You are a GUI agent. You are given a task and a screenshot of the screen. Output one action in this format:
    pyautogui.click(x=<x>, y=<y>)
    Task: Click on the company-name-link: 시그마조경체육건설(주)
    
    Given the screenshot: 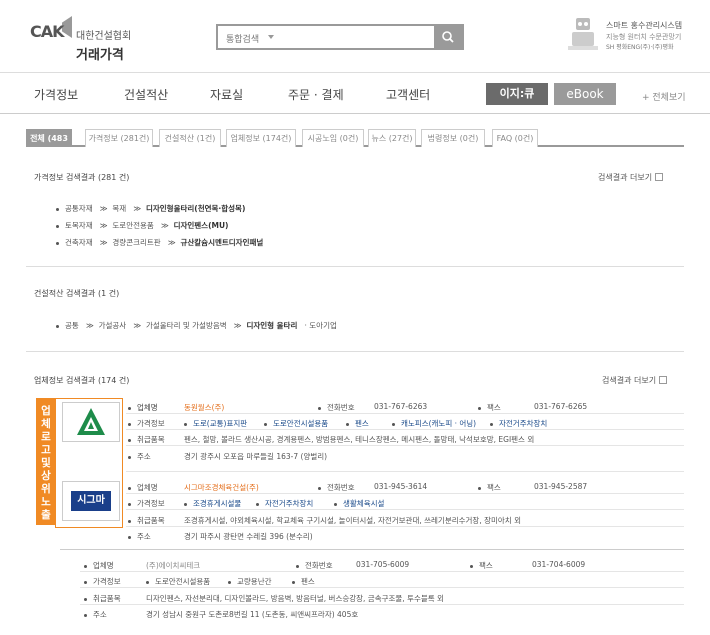 What is the action you would take?
    pyautogui.click(x=221, y=487)
    